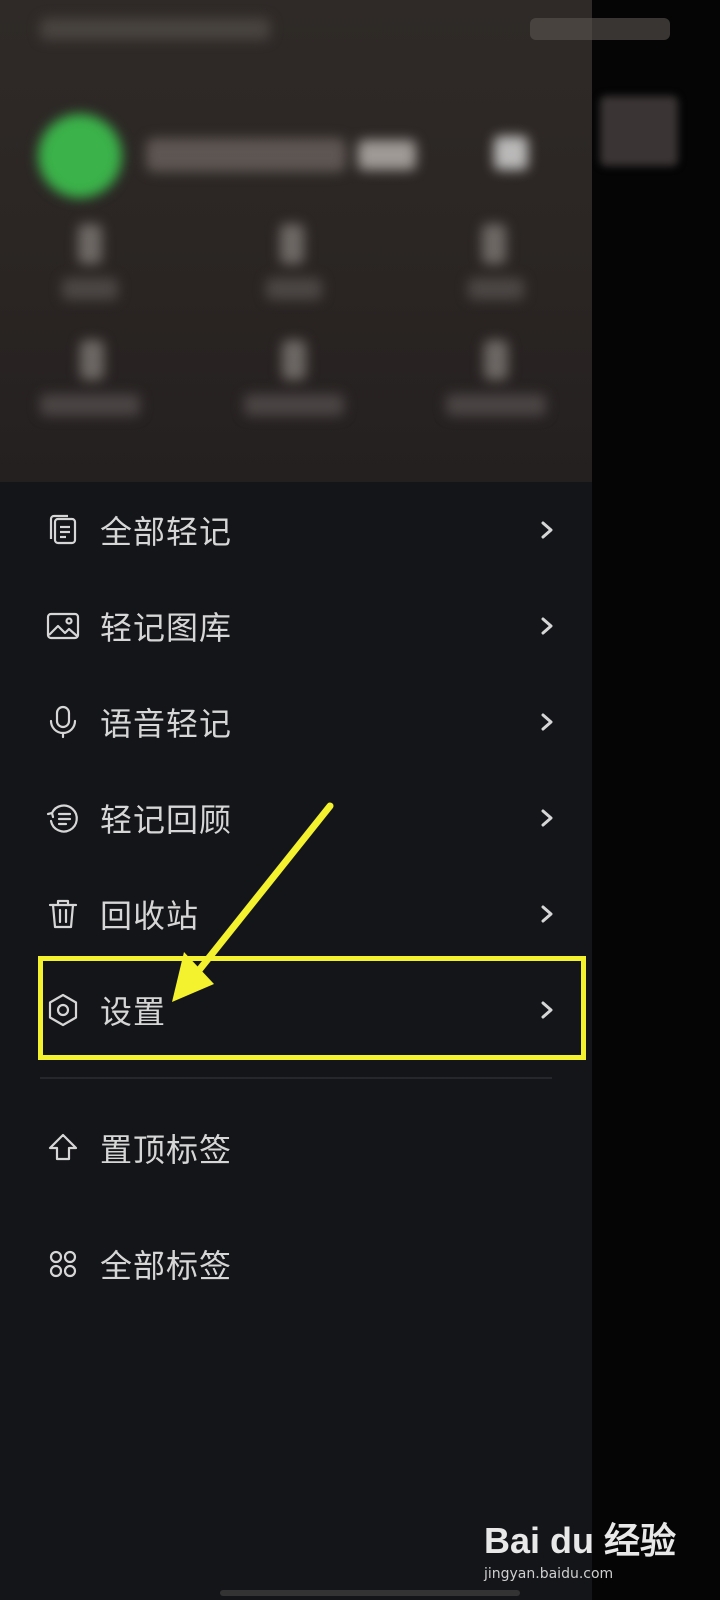  I want to click on menu-item-label: 轻记回顾, so click(166, 820).